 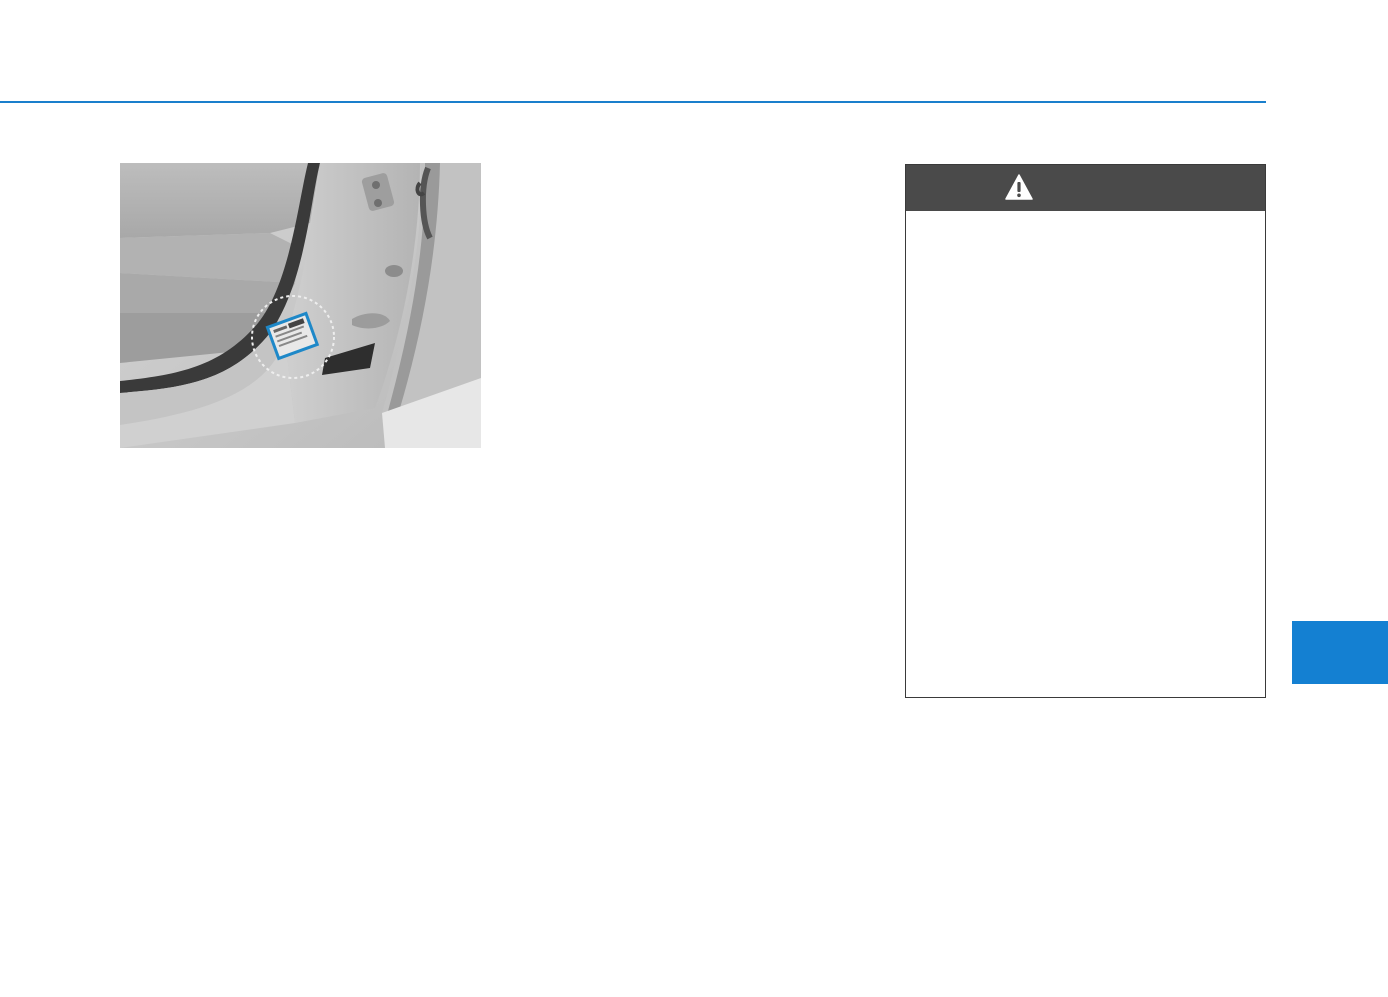 I want to click on warning-box, so click(x=1085, y=431).